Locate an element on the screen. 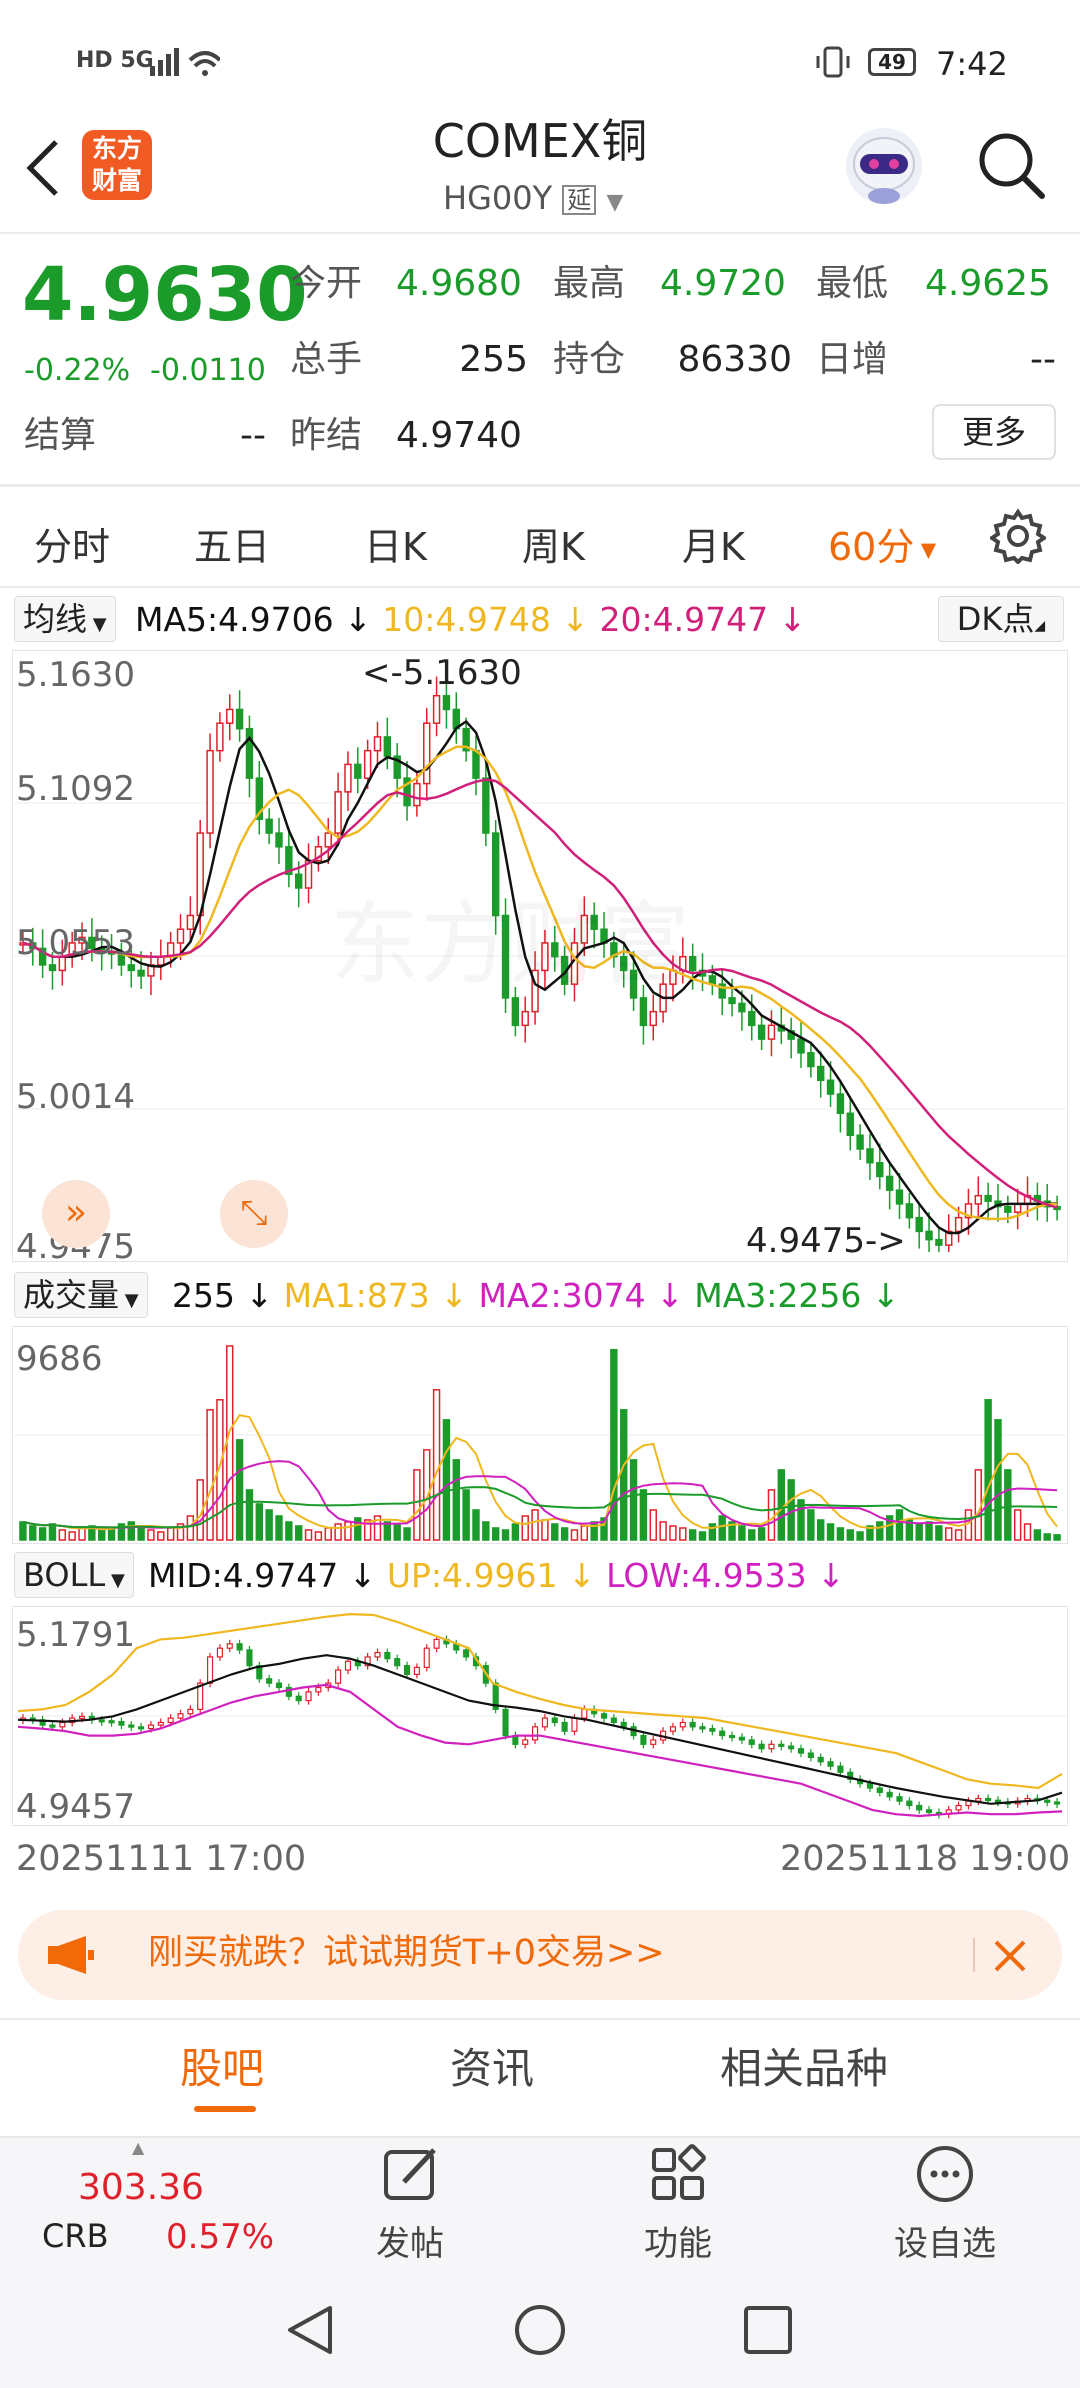  nav-home-icon is located at coordinates (540, 2330).